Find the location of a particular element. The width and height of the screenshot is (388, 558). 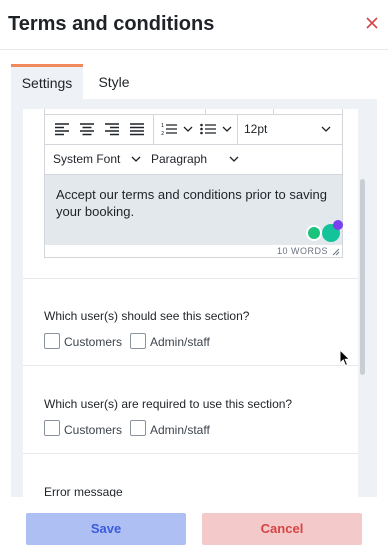

mouse-pointer-icon is located at coordinates (345, 358).